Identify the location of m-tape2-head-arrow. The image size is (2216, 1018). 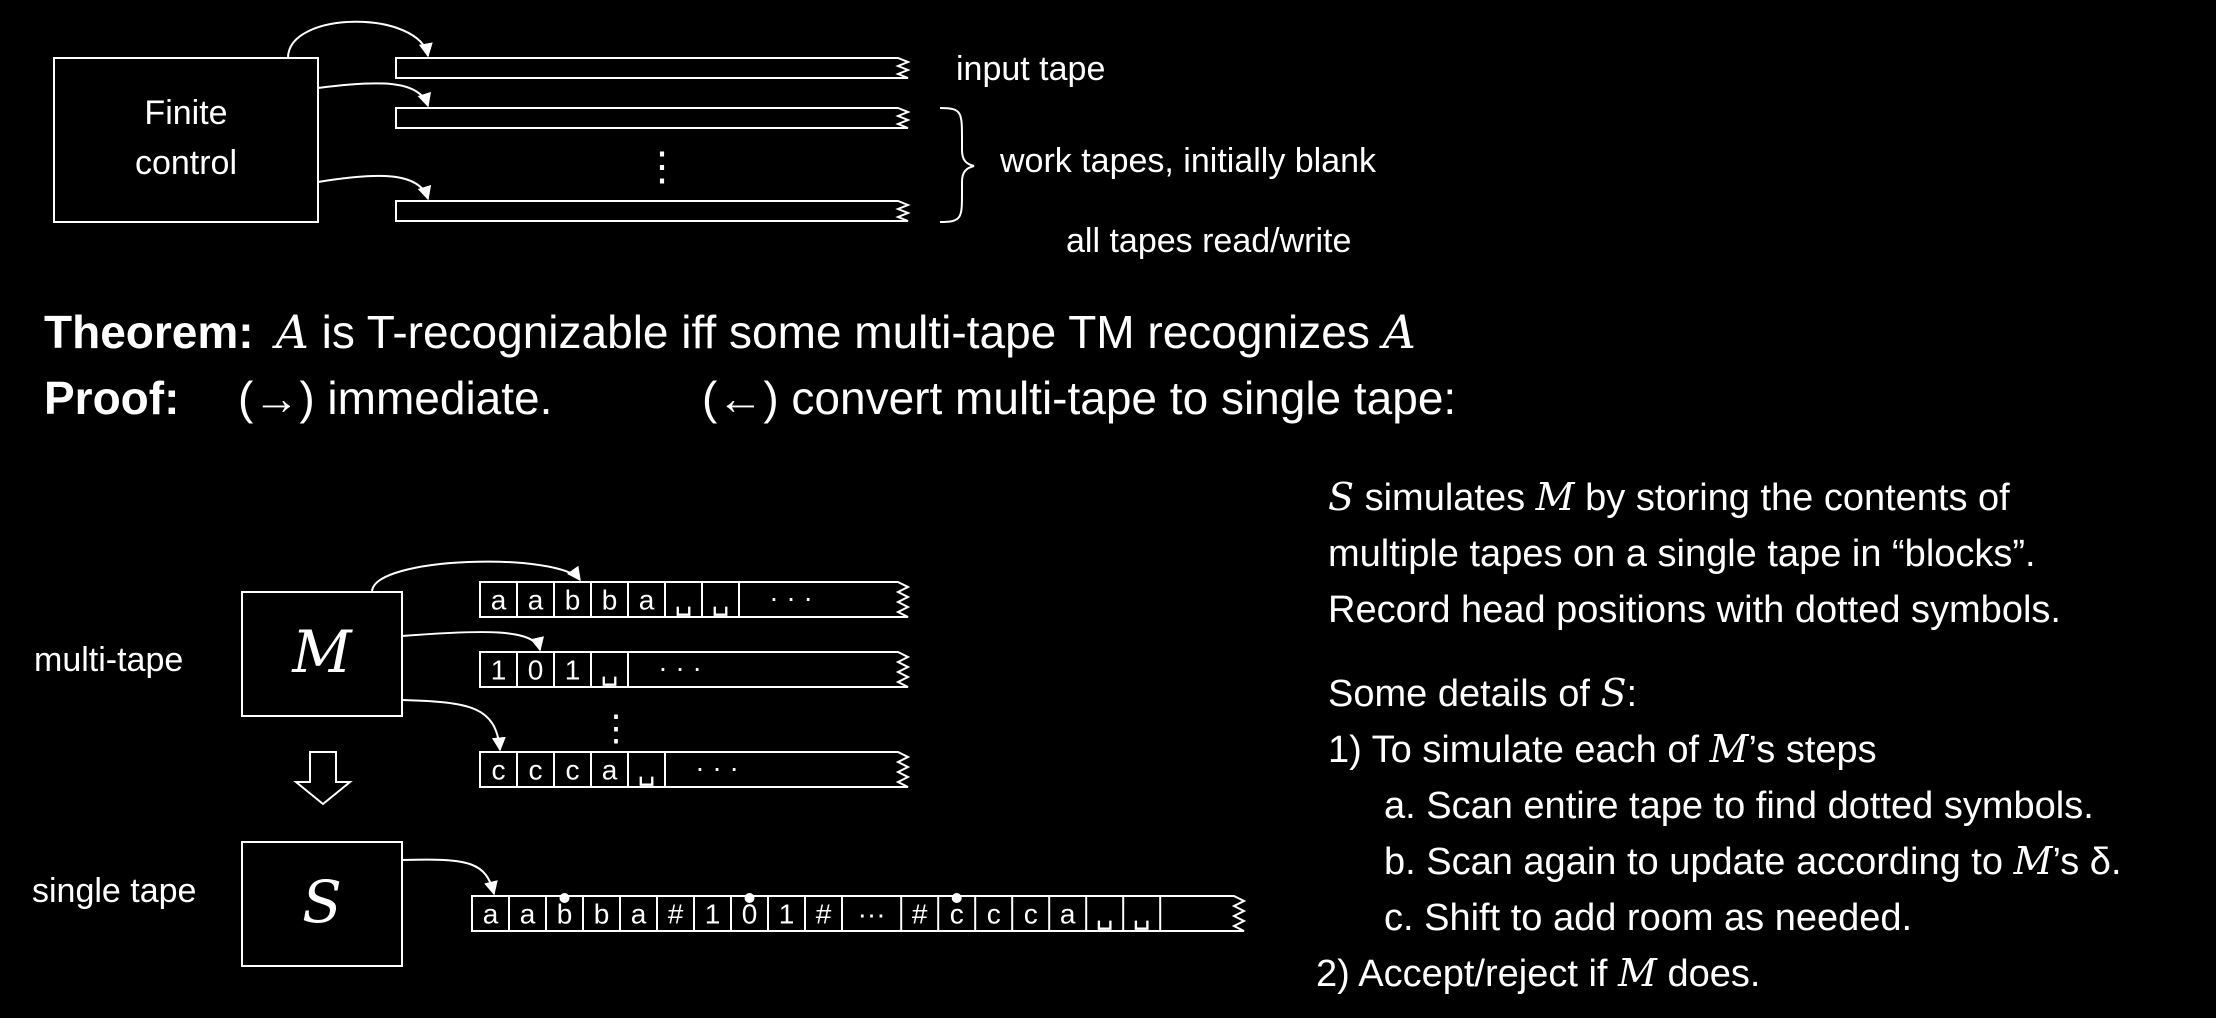
(473, 641).